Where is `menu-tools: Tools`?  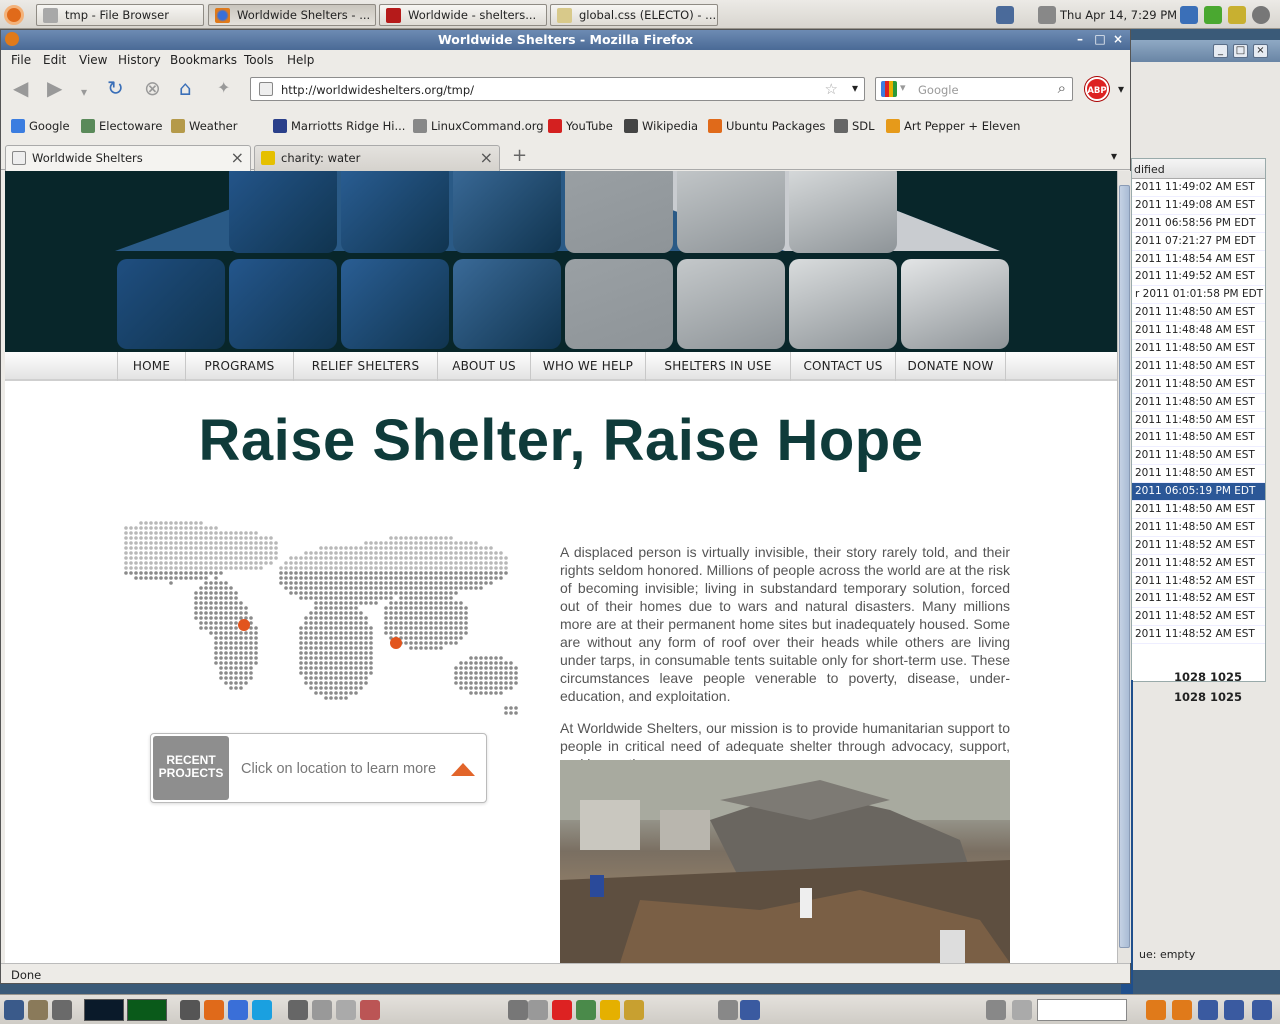
menu-tools: Tools is located at coordinates (259, 60).